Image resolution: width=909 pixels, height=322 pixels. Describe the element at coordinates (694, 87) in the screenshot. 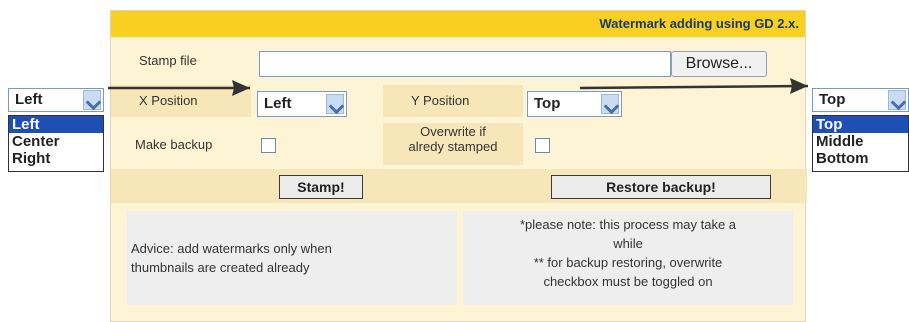

I see `right-arrow-line` at that location.